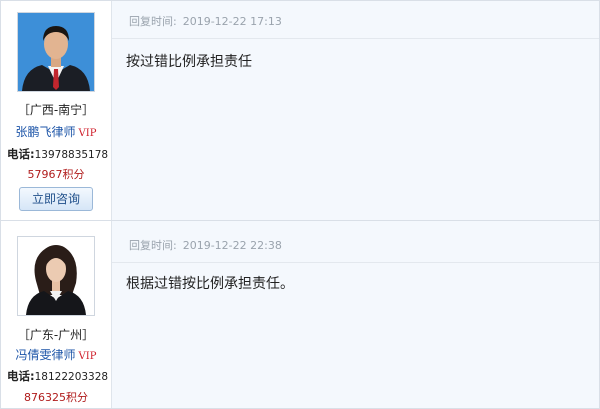 This screenshot has height=409, width=600. I want to click on consult-now-button: 立即咨询, so click(56, 199).